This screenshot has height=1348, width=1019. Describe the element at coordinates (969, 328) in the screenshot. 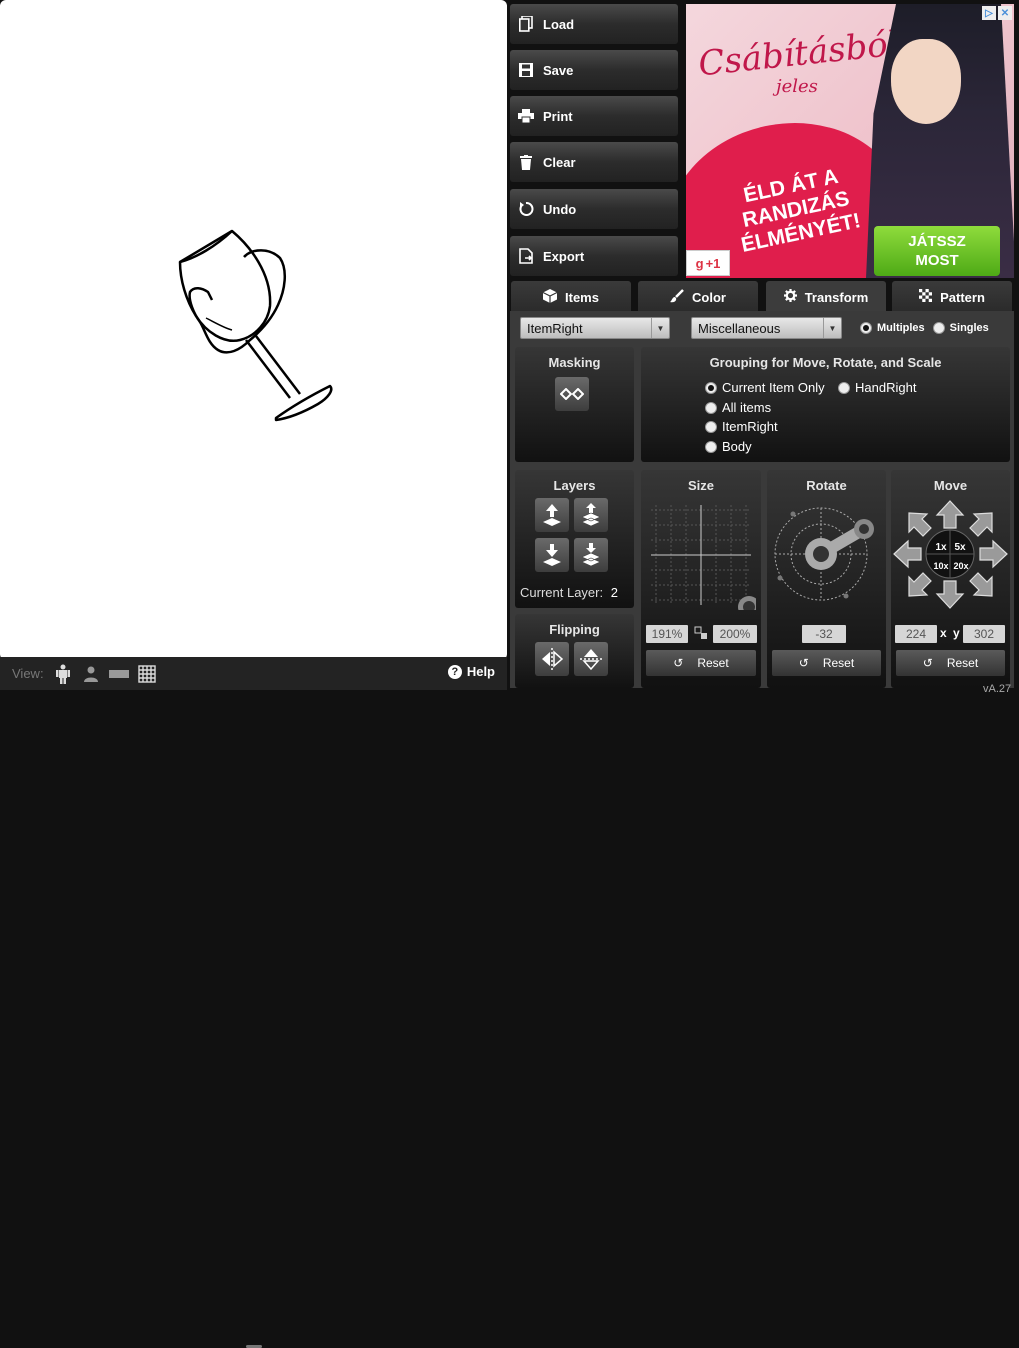

I see `singles-label: Singles` at that location.